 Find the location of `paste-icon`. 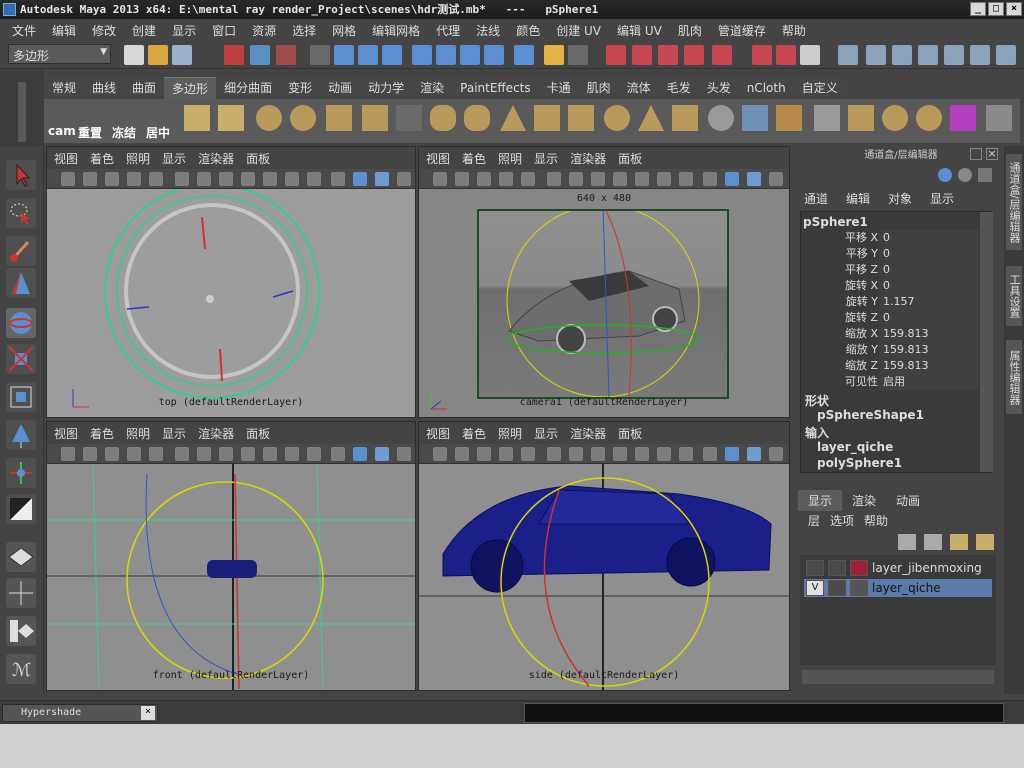

paste-icon is located at coordinates (810, 55).